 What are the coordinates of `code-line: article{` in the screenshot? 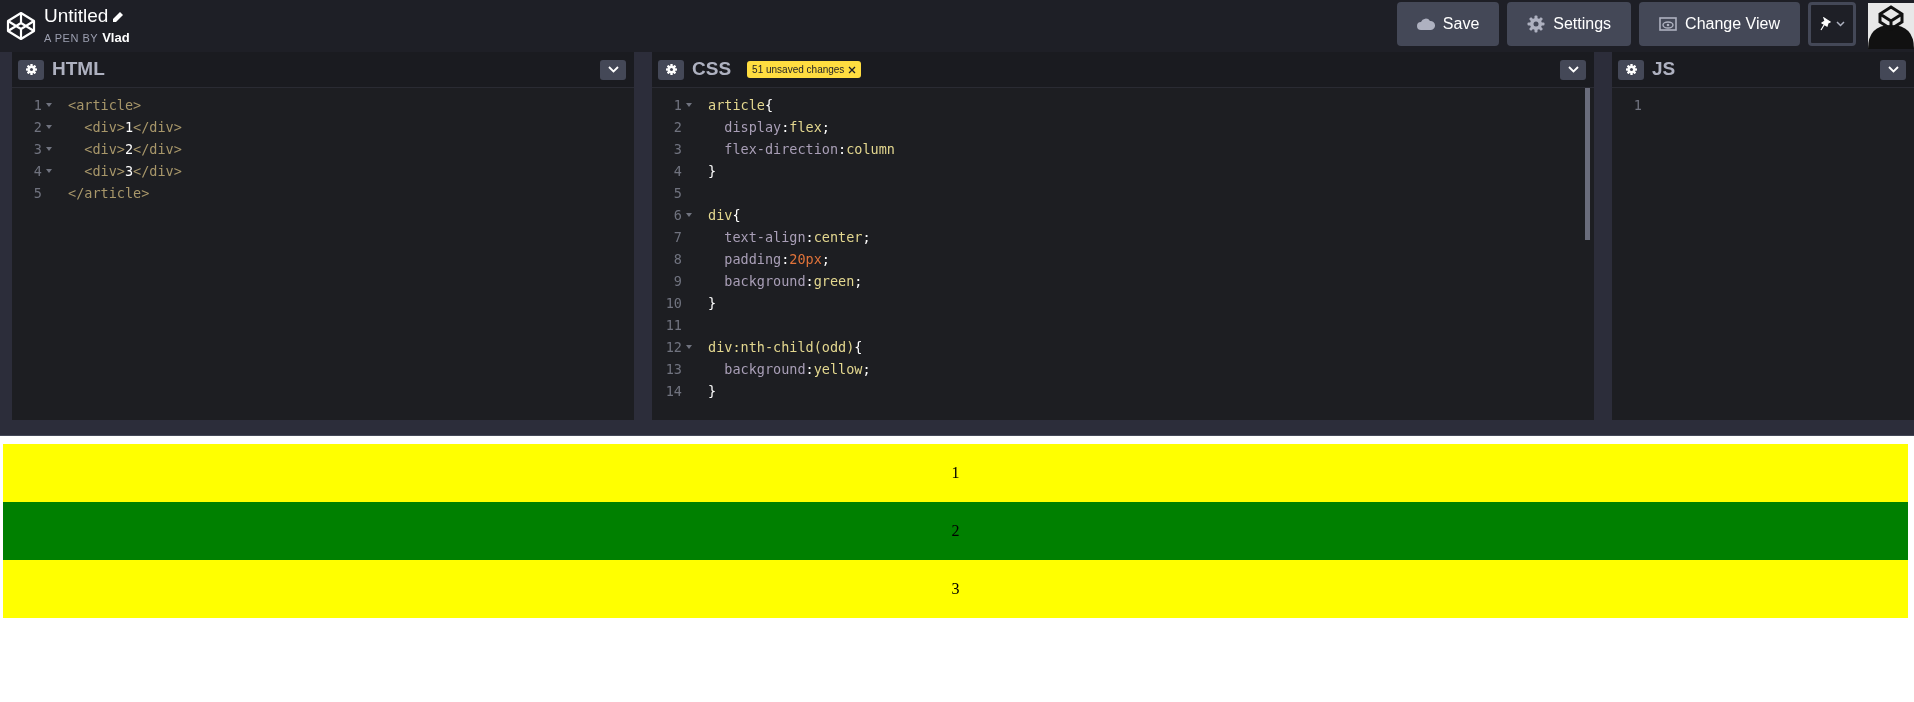 It's located at (741, 105).